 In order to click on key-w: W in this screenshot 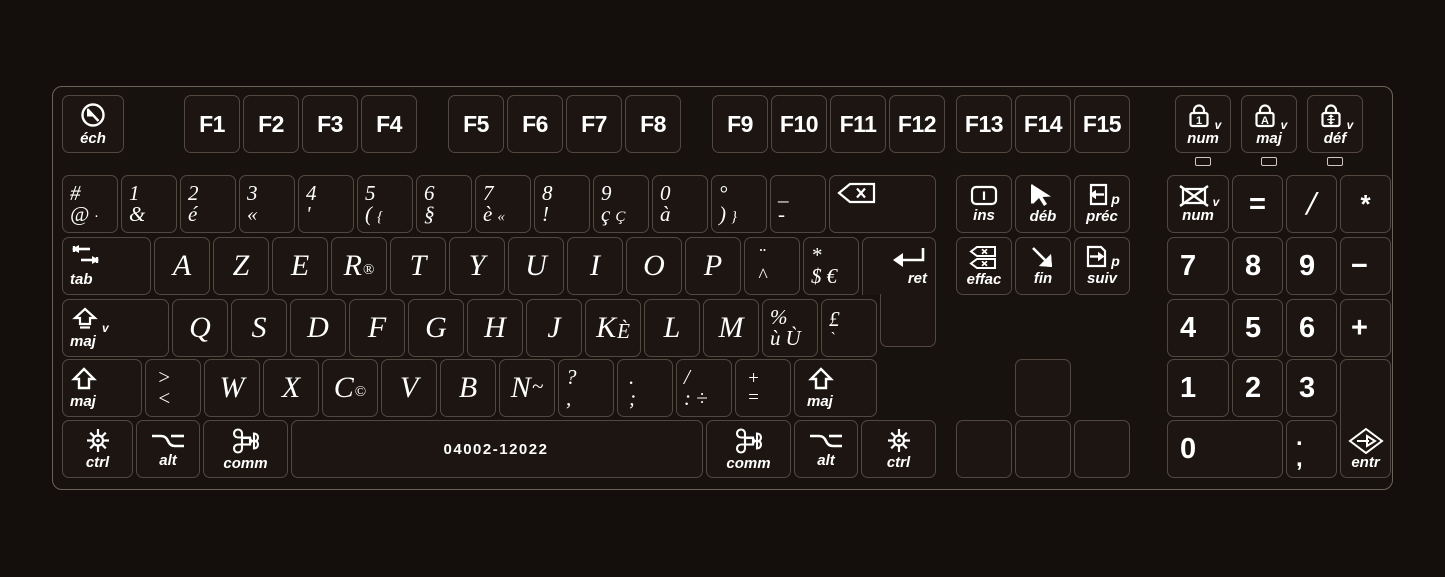, I will do `click(232, 388)`.